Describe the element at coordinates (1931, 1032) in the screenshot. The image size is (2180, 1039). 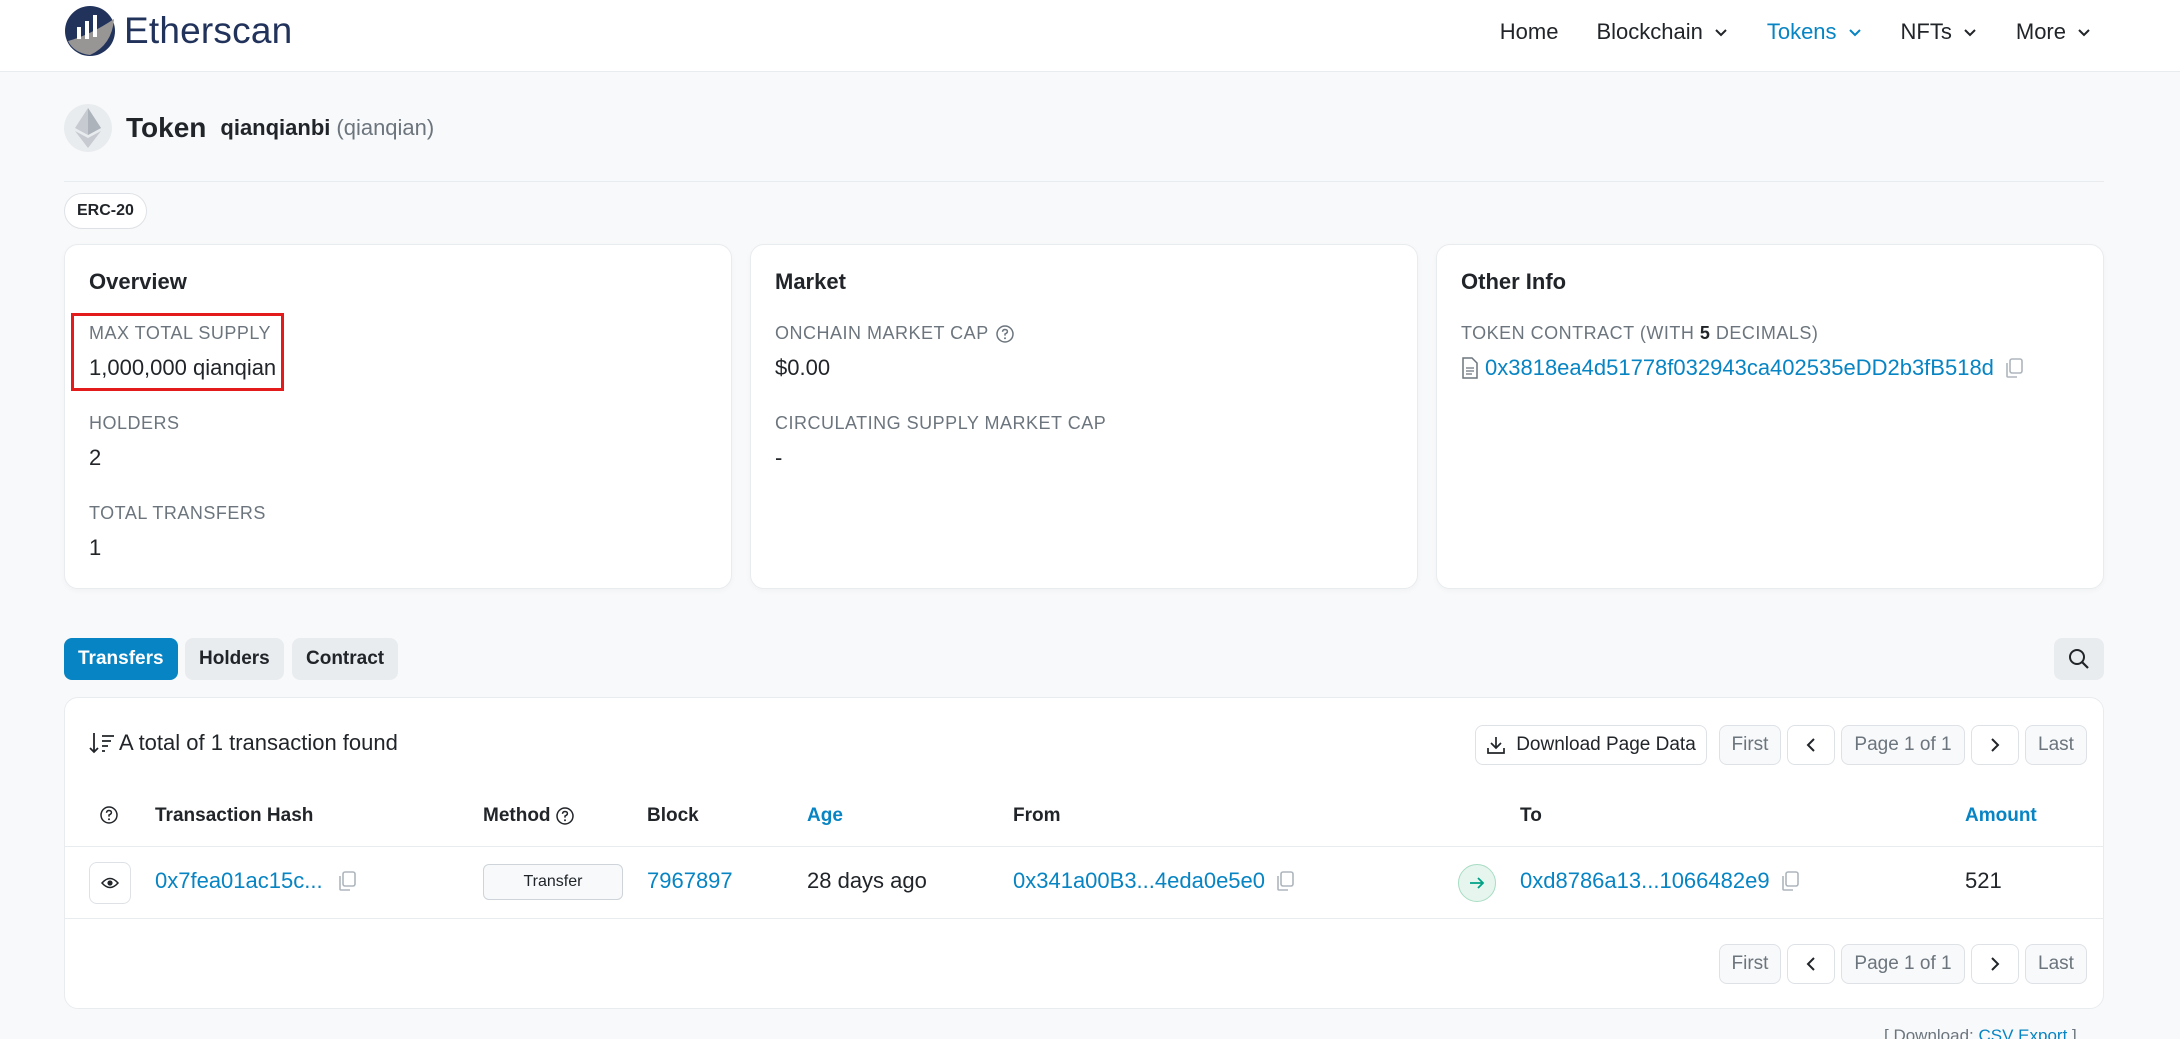
I see `csv-download-prefix: [ Download:` at that location.